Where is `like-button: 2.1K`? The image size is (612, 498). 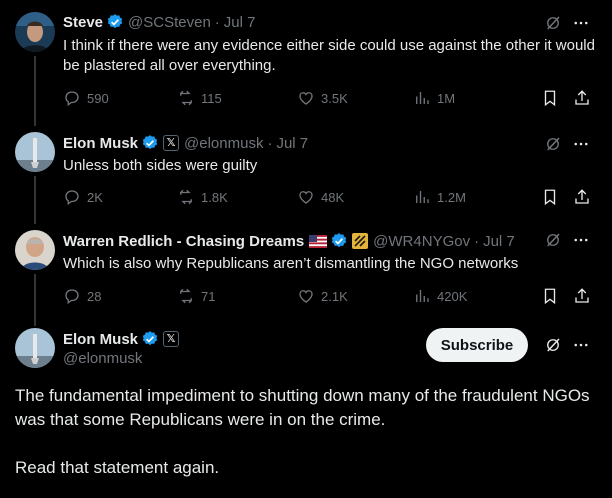
like-button: 2.1K is located at coordinates (355, 296).